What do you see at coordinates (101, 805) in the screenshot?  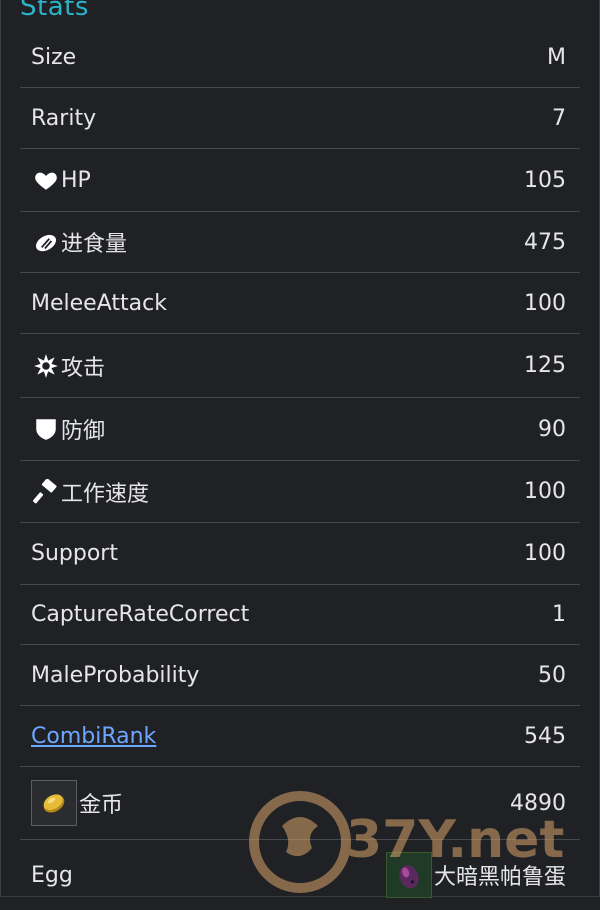 I see `stat-label: 金币` at bounding box center [101, 805].